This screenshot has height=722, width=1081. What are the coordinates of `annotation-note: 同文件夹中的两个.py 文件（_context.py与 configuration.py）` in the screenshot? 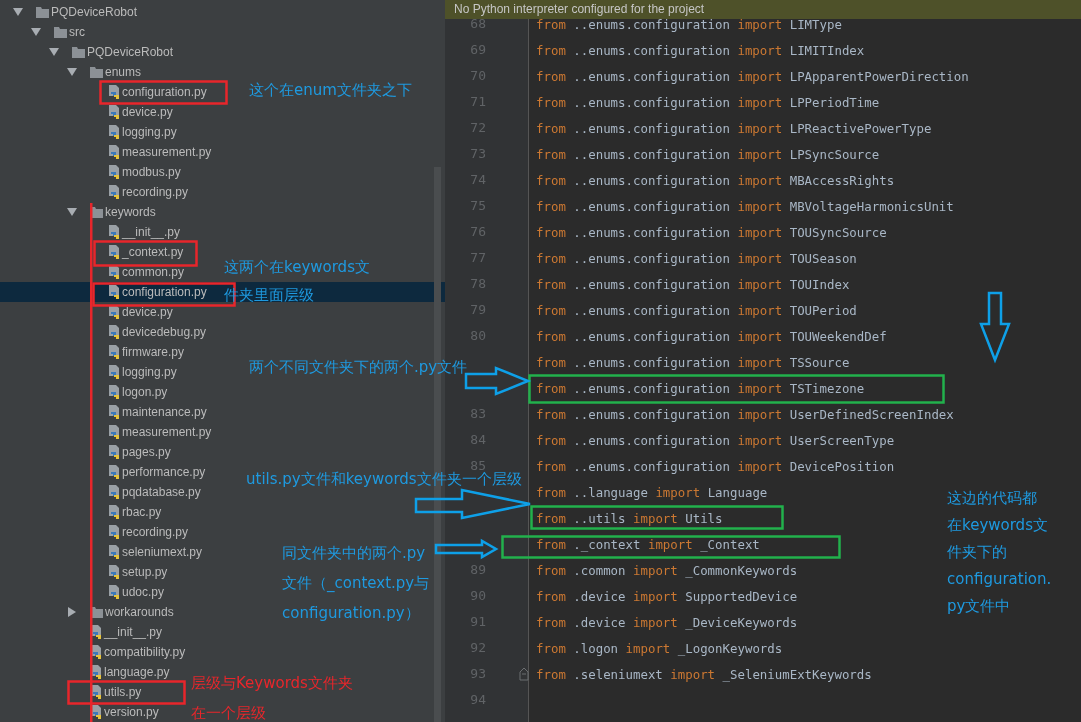 It's located at (356, 583).